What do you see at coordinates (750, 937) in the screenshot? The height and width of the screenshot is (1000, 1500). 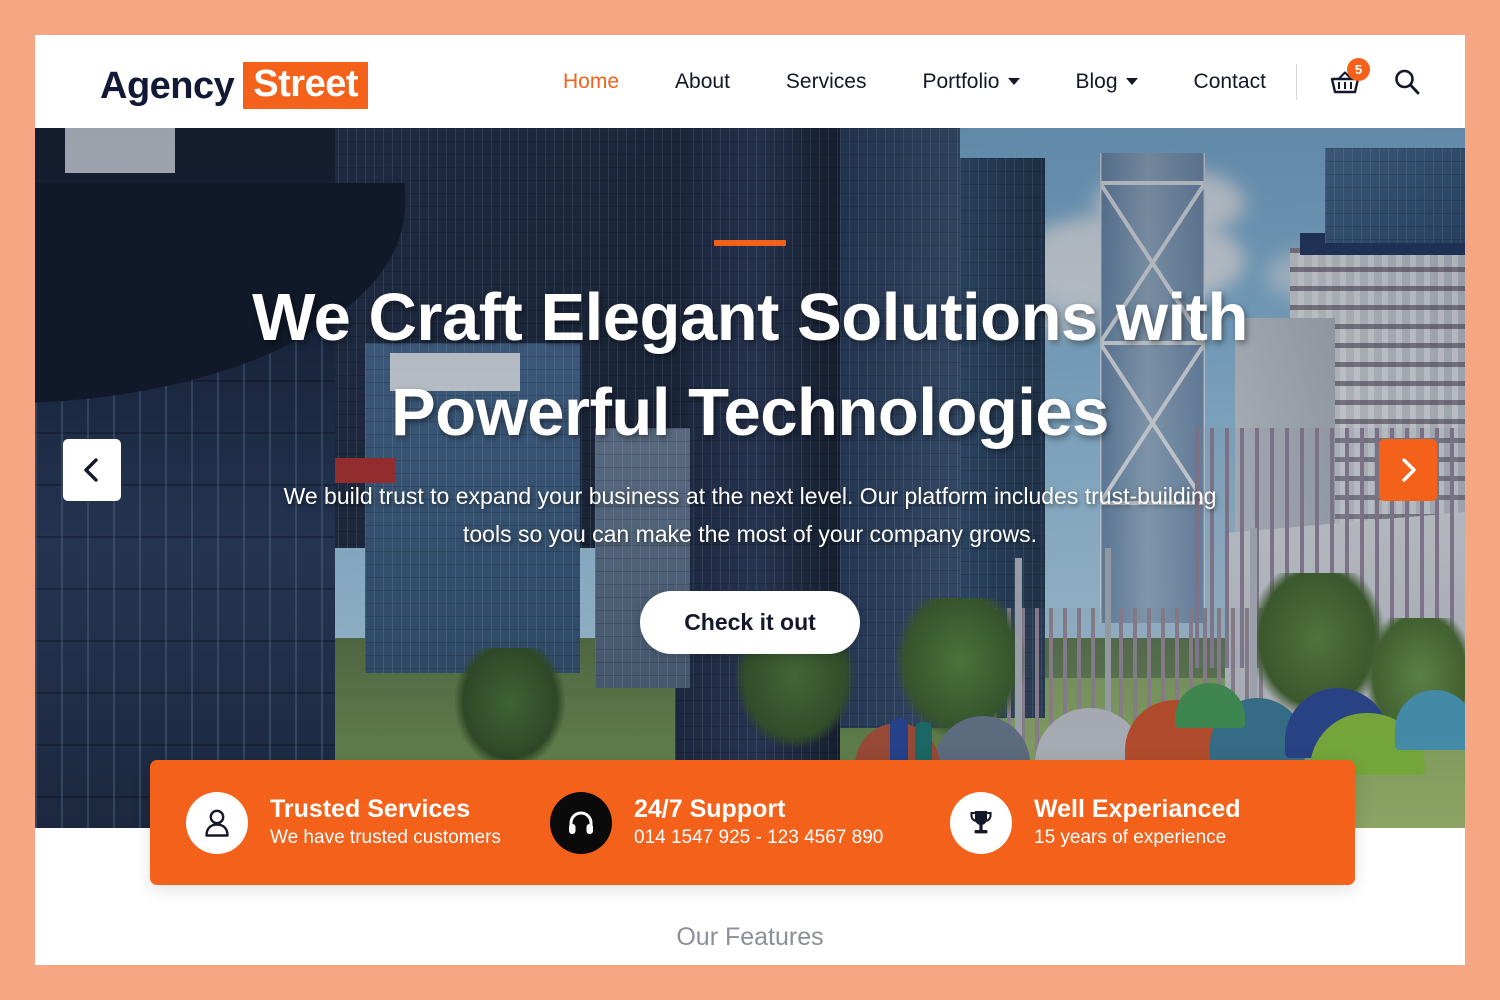 I see `features-section-label: Our Features` at bounding box center [750, 937].